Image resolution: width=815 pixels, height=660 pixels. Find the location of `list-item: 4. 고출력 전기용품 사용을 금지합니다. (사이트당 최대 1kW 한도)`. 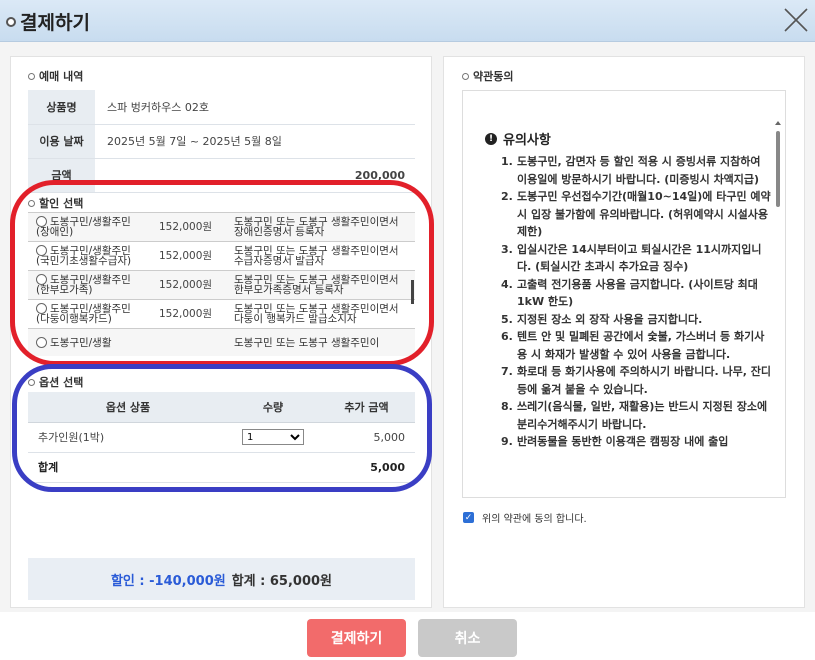

list-item: 4. 고출력 전기용품 사용을 금지합니다. (사이트당 최대 1kW 한도) is located at coordinates (637, 293).